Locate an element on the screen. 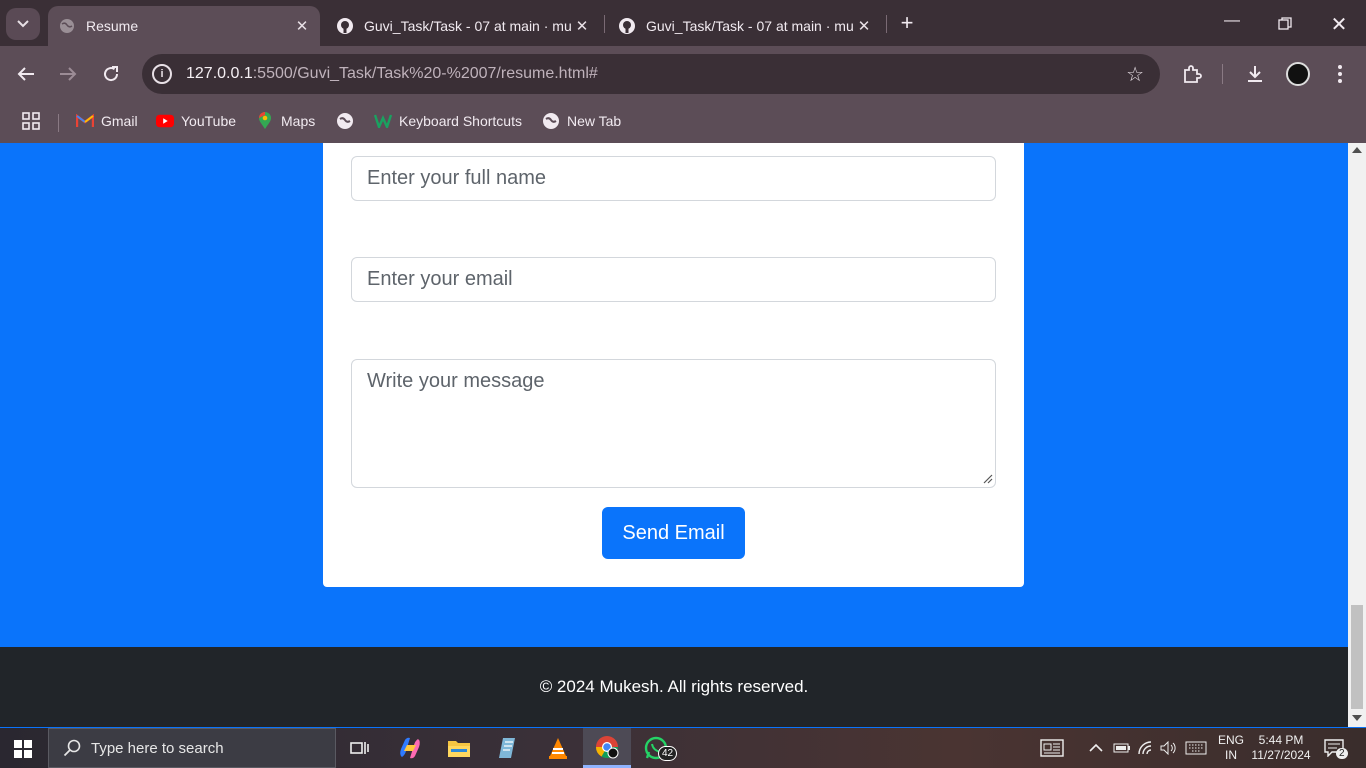 The width and height of the screenshot is (1366, 768). tab-search-button is located at coordinates (23, 24).